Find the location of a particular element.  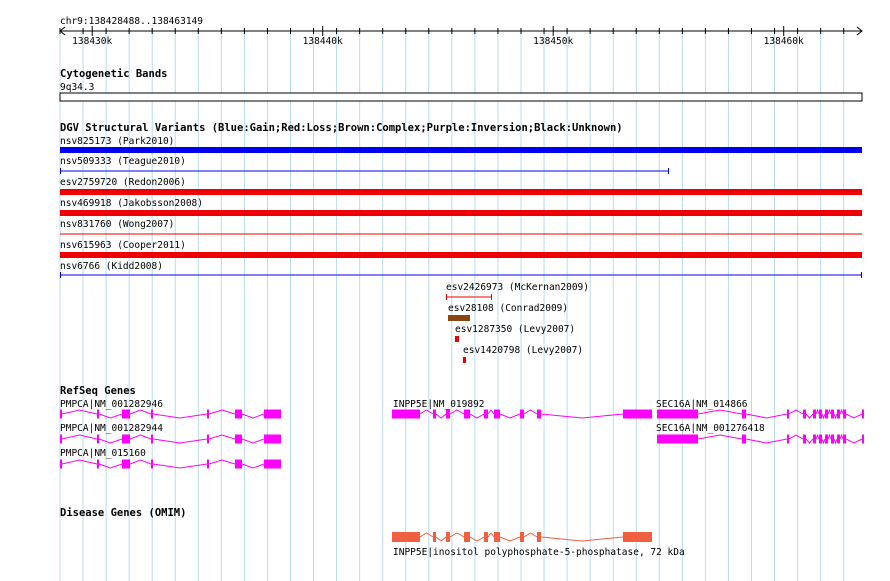

dgv-variant-label: nsv831760 (Wong2007) is located at coordinates (117, 224).